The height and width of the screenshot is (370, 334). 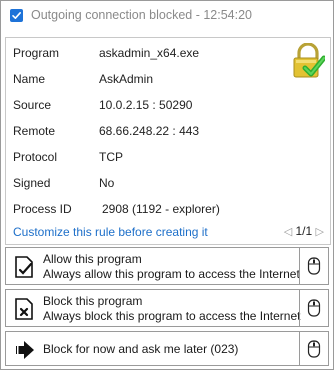 I want to click on info-row-protocol: Protocol TCP, so click(x=168, y=159).